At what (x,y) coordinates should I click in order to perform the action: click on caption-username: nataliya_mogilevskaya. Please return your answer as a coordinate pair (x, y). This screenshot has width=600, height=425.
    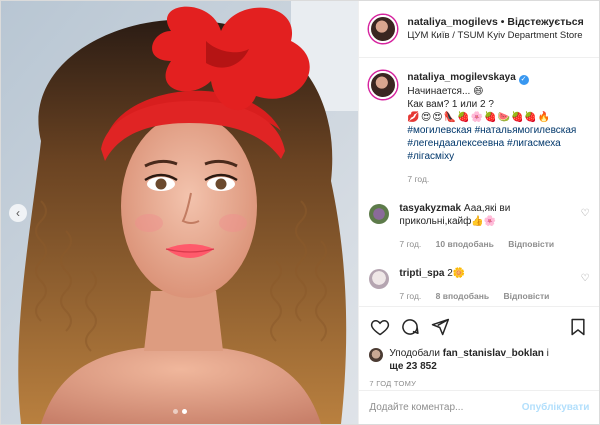
    Looking at the image, I should click on (461, 77).